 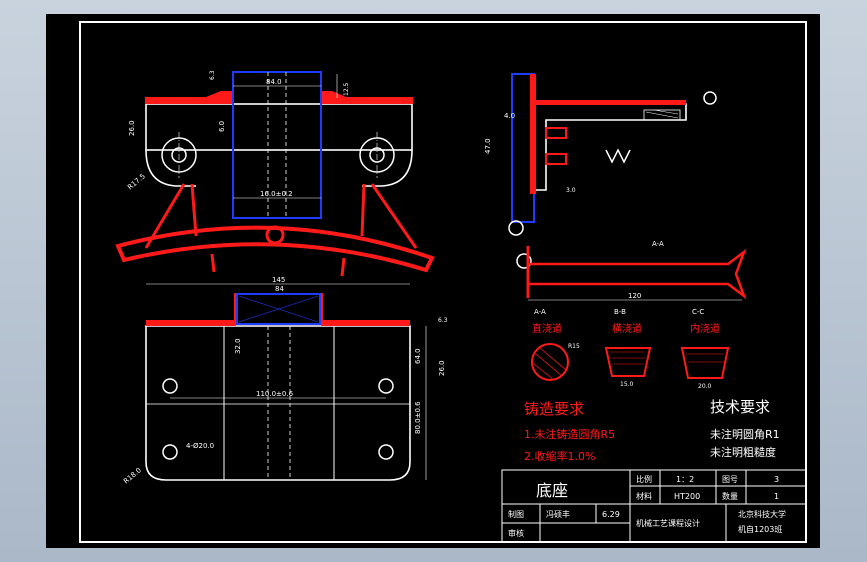 What do you see at coordinates (189, 97) in the screenshot?
I see `front-top-left-allowance` at bounding box center [189, 97].